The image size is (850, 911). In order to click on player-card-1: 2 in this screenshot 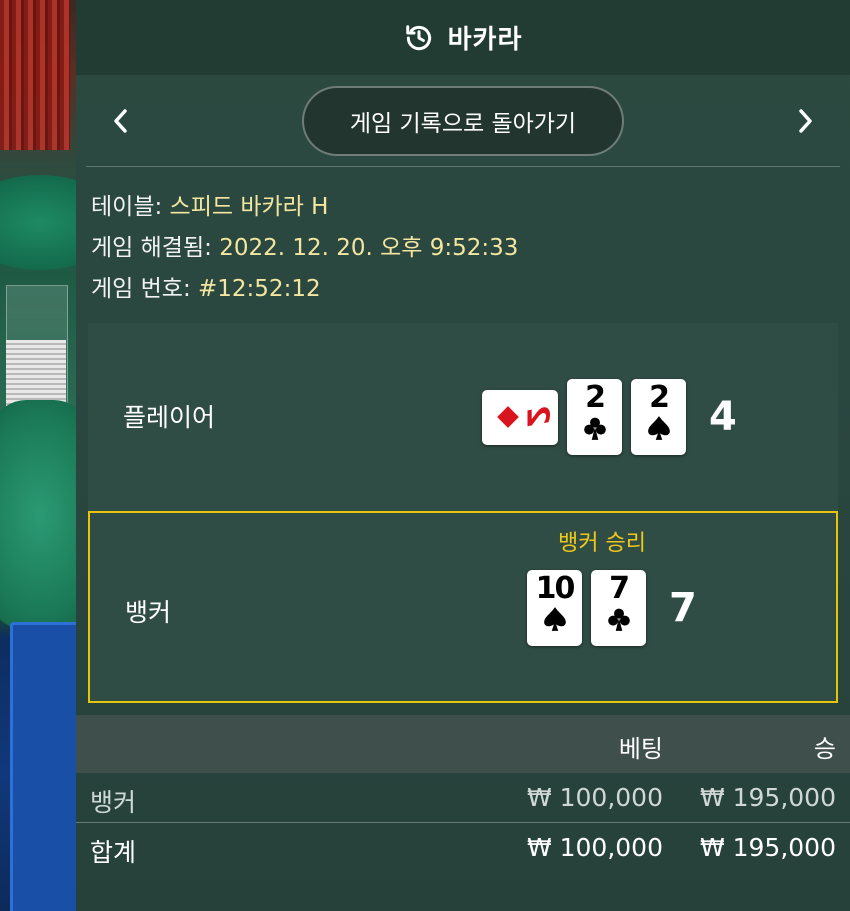, I will do `click(520, 417)`.